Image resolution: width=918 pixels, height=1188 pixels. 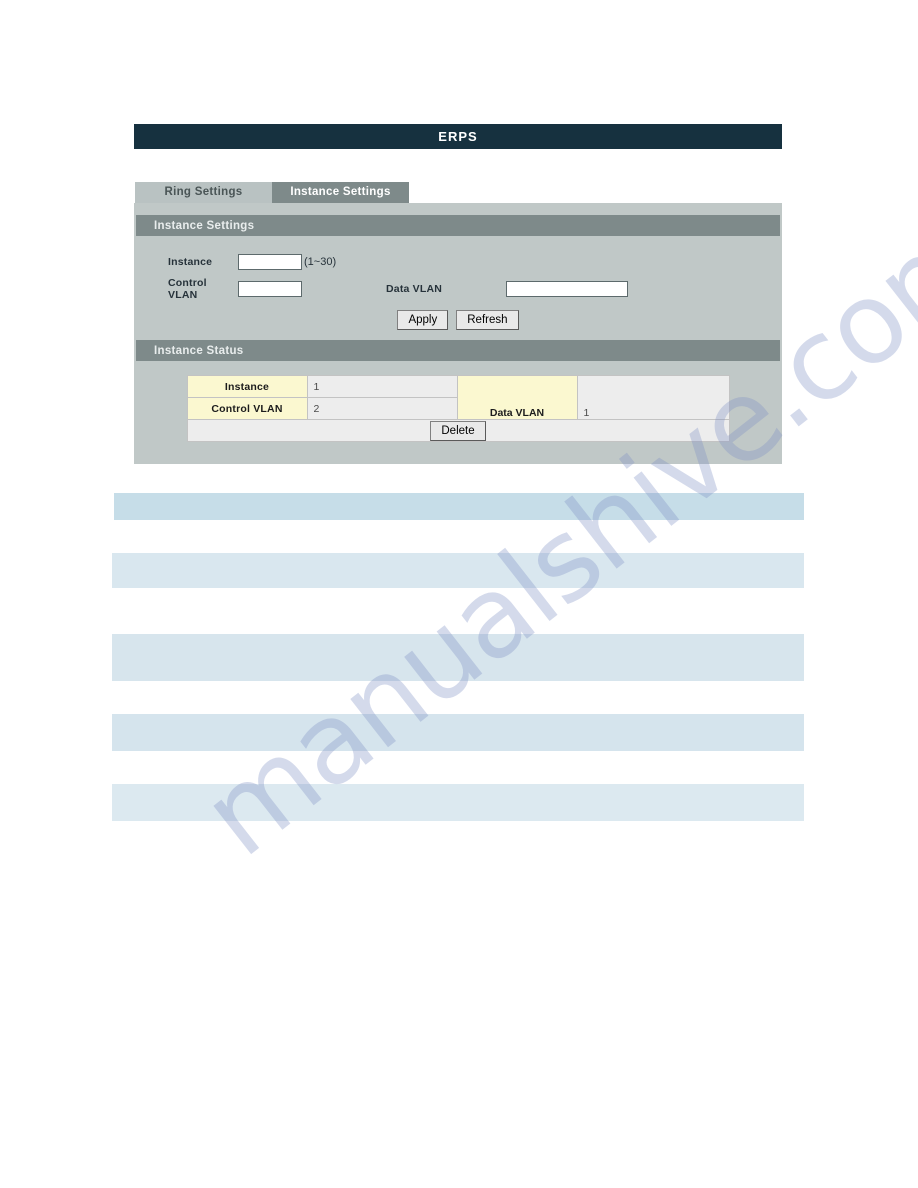 I want to click on tab-instance-settings: Instance Settings, so click(x=340, y=192).